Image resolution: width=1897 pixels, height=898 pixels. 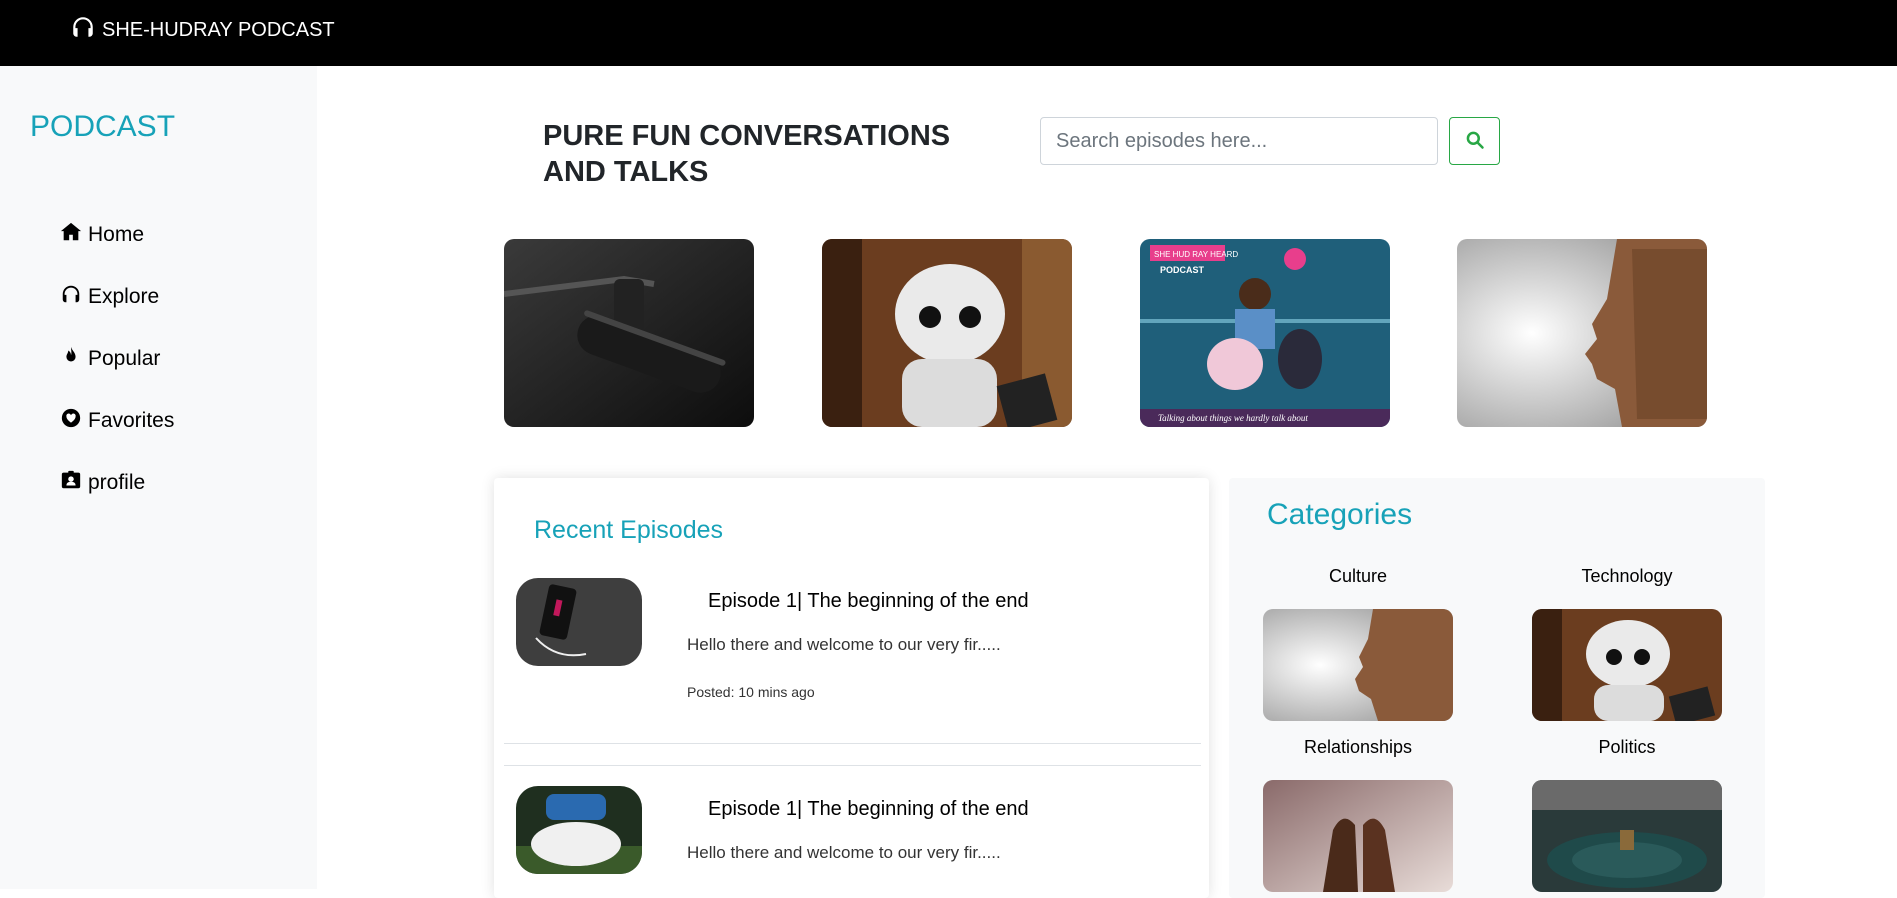 I want to click on category-label-relationships: Relationships, so click(x=1358, y=747).